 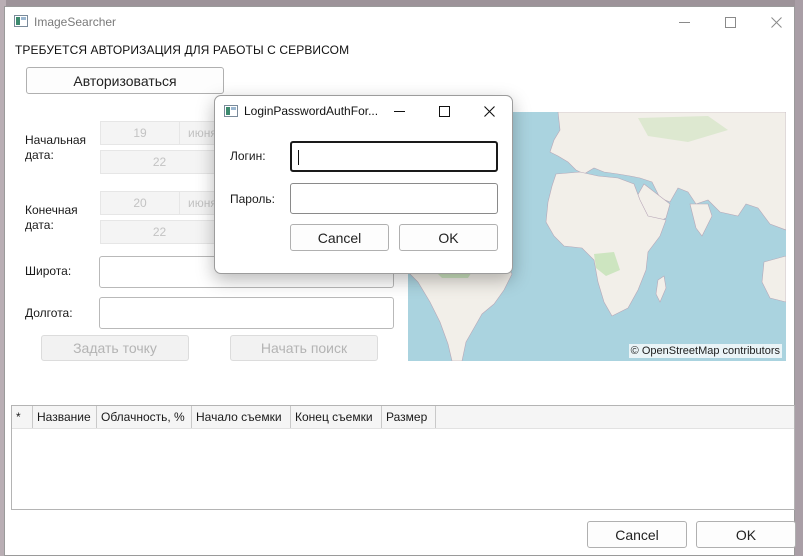 What do you see at coordinates (199, 133) in the screenshot?
I see `start-date-month: июня` at bounding box center [199, 133].